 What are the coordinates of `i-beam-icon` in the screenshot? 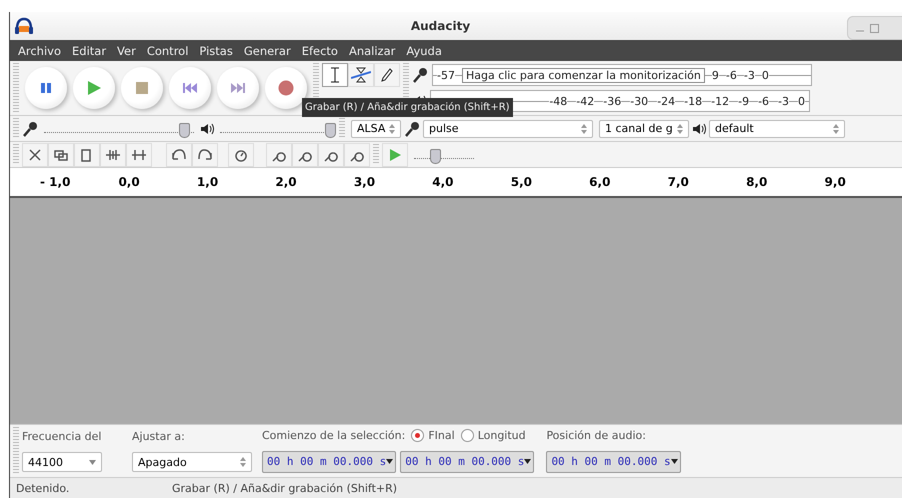 It's located at (335, 75).